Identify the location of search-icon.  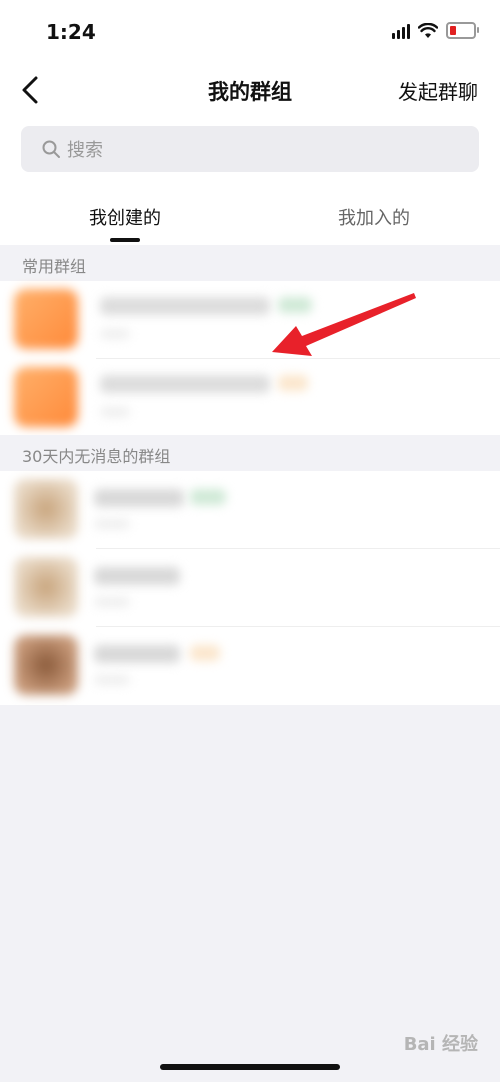
(51, 149).